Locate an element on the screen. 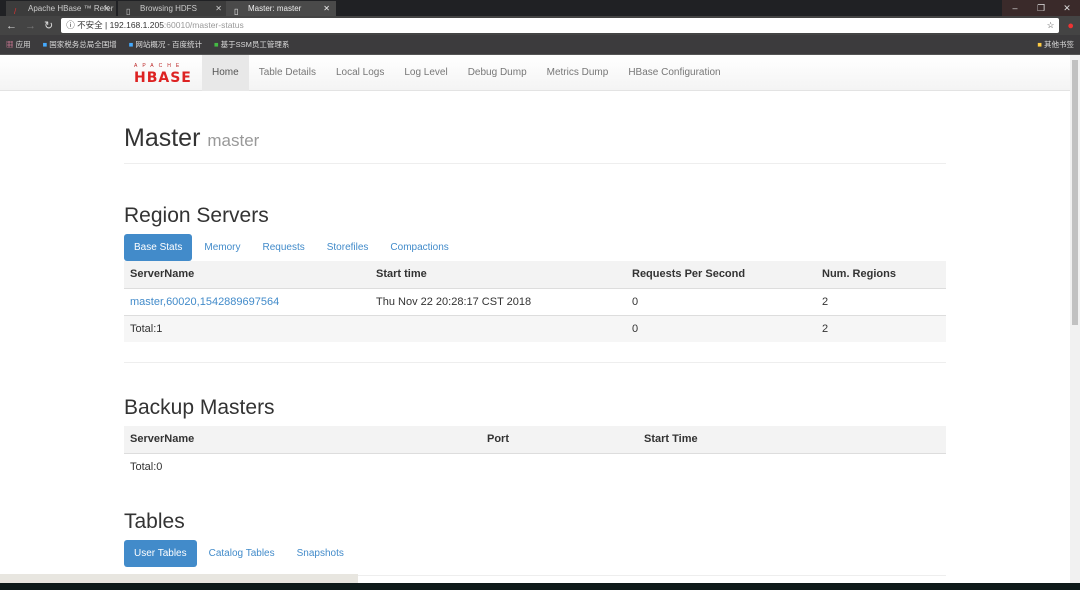  section-heading: Region Servers is located at coordinates (196, 215).